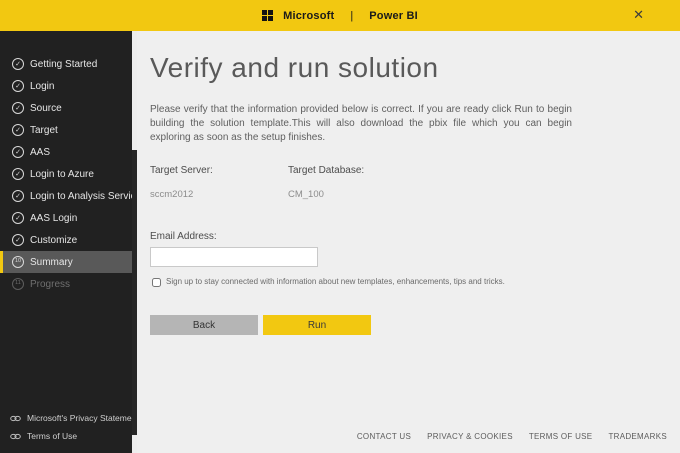  I want to click on sidebar-item-customize: ✓ Customize, so click(66, 240).